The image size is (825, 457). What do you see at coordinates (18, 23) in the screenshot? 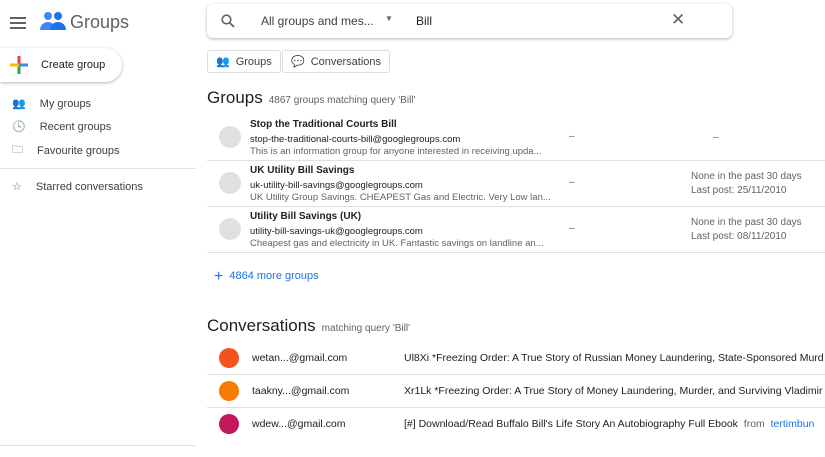
I see `main-menu-button` at bounding box center [18, 23].